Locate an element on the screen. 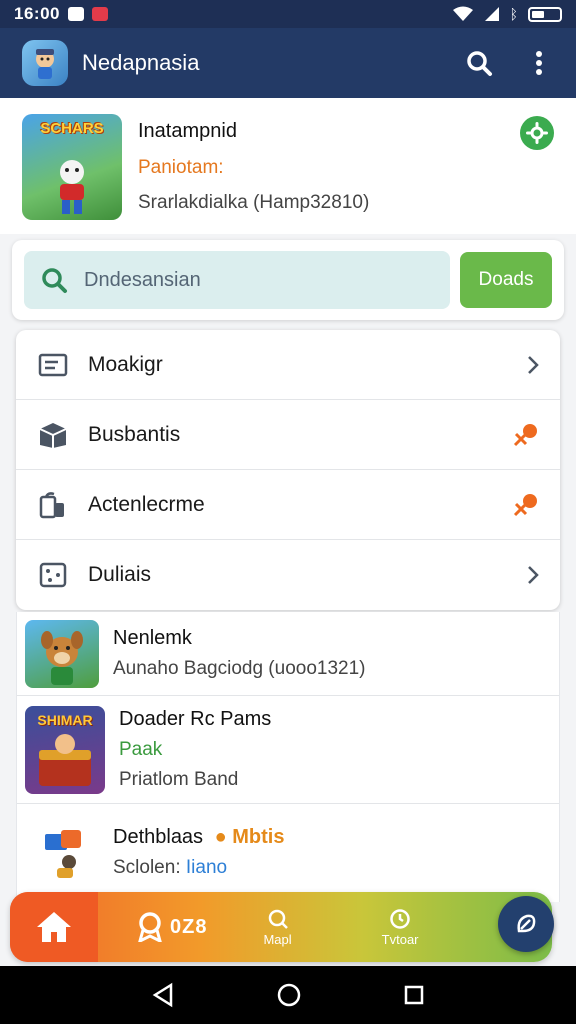 This screenshot has height=1024, width=576. floating-action-button is located at coordinates (526, 924).